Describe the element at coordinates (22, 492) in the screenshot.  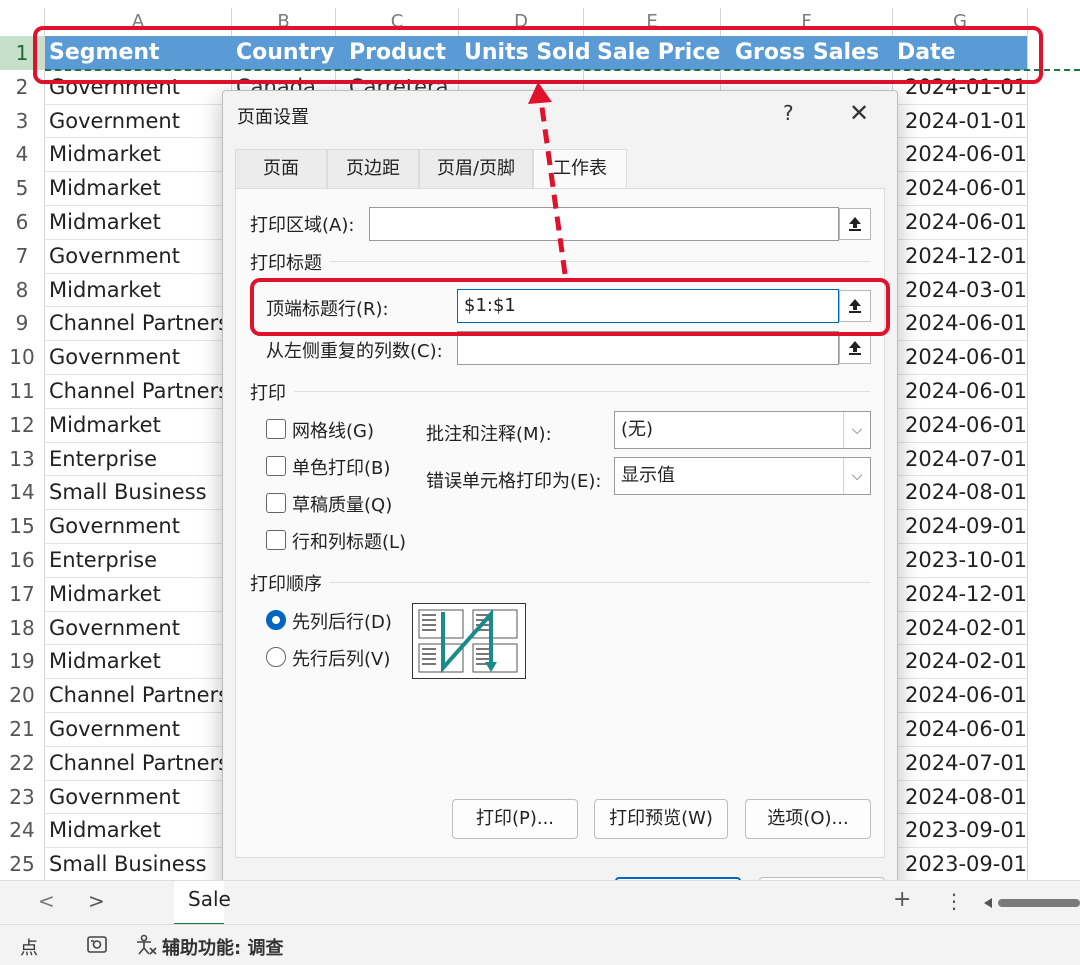
I see `row-header: 14` at that location.